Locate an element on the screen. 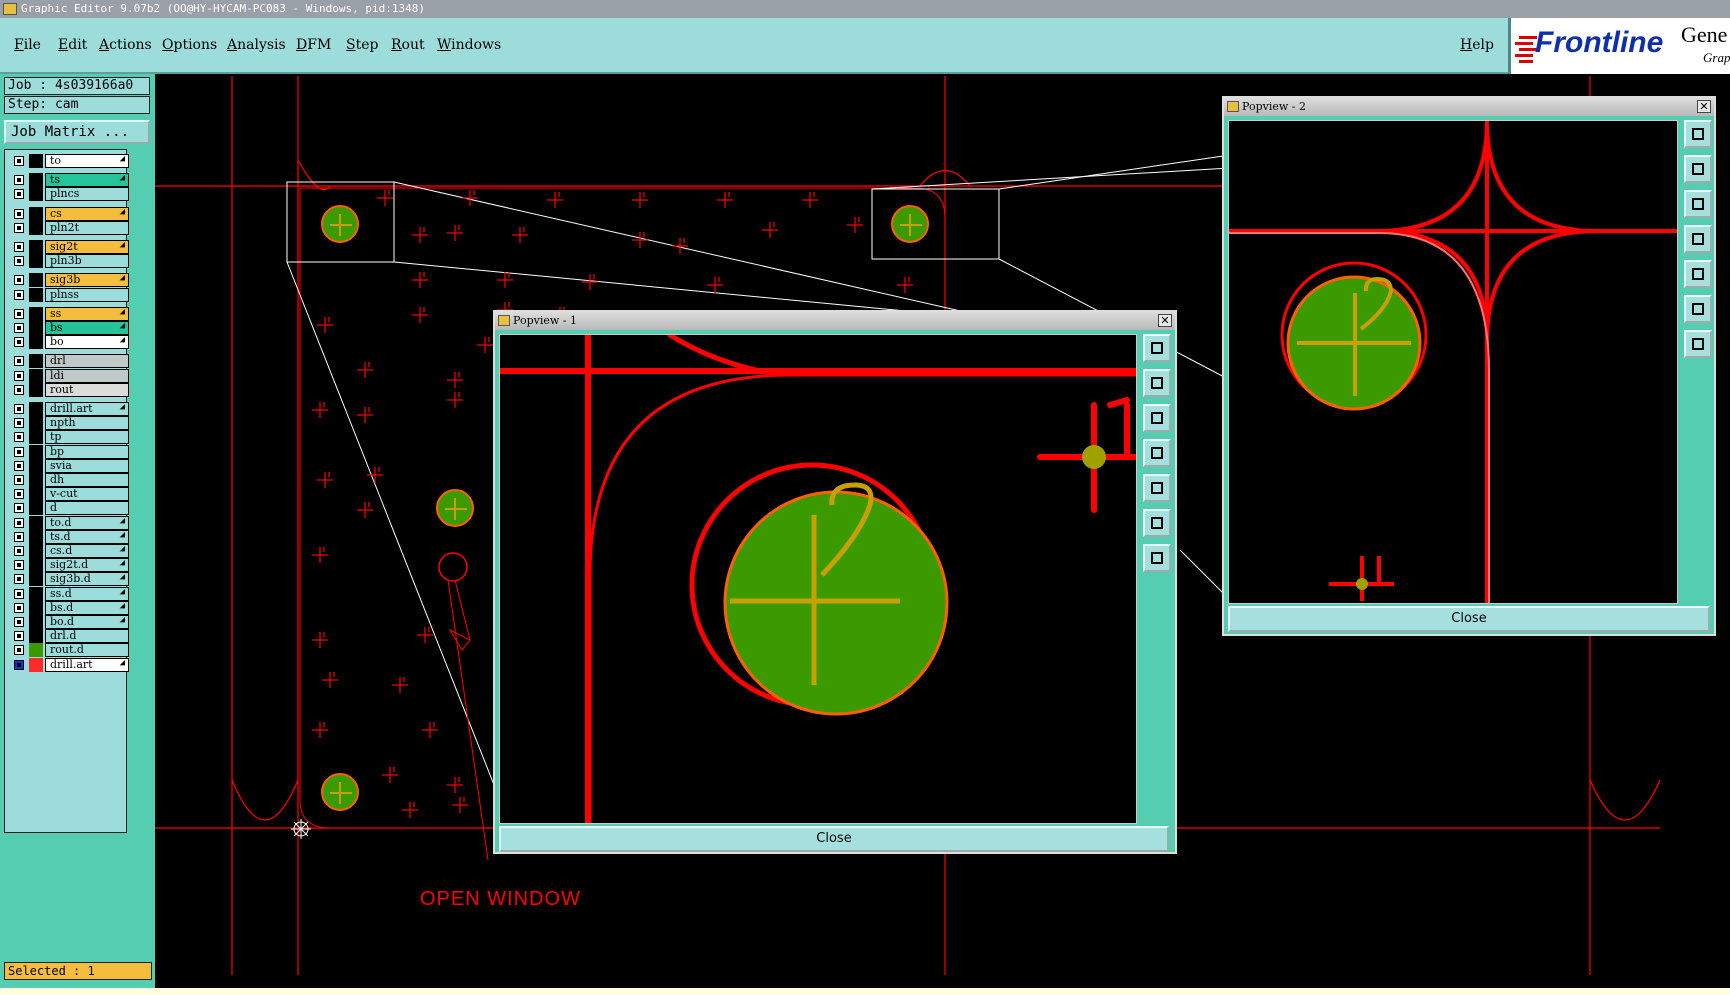 The height and width of the screenshot is (995, 1730). popview-2-titlebar: Popview - 2 ✕ is located at coordinates (1469, 107).